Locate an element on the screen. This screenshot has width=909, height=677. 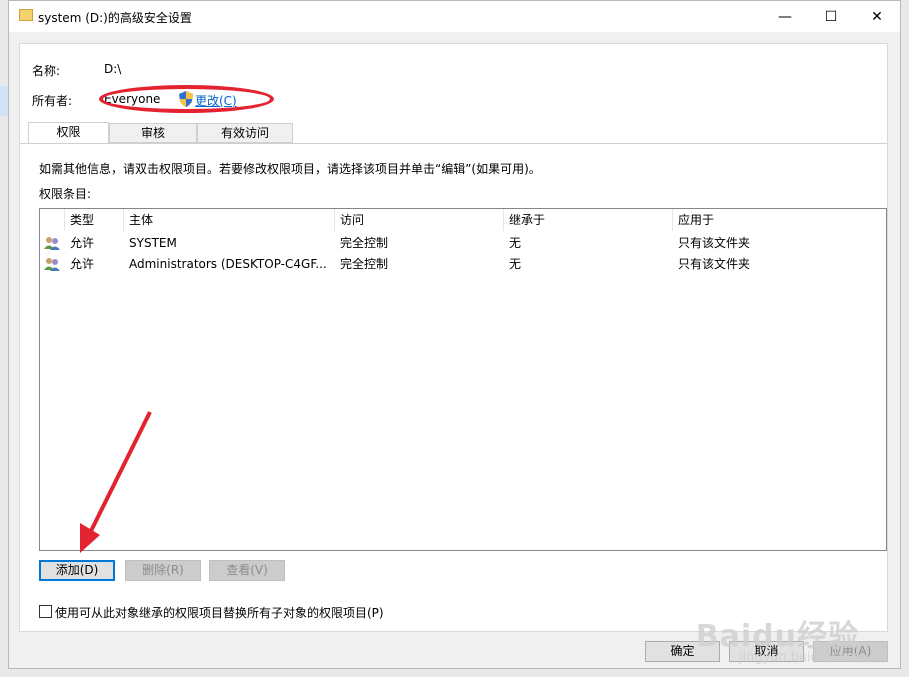
watermark-site: jingyan.baidu.com is located at coordinates (799, 657).